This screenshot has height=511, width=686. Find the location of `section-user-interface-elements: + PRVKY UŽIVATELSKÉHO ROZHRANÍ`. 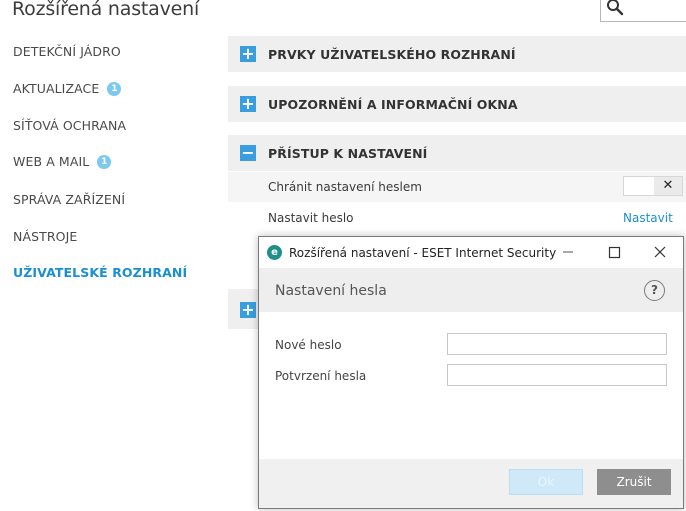

section-user-interface-elements: + PRVKY UŽIVATELSKÉHO ROZHRANÍ is located at coordinates (457, 54).